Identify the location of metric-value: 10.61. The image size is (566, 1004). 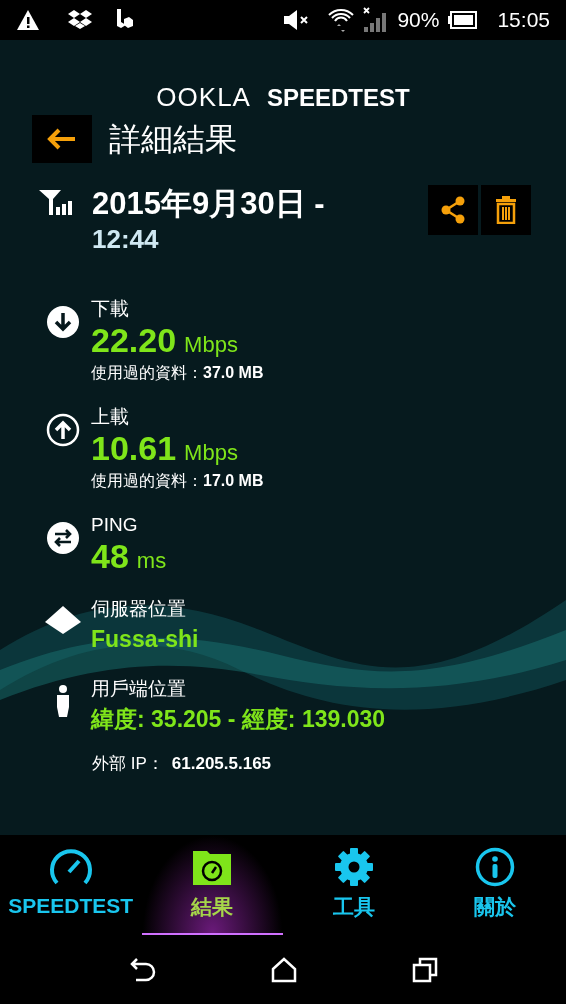
(134, 448).